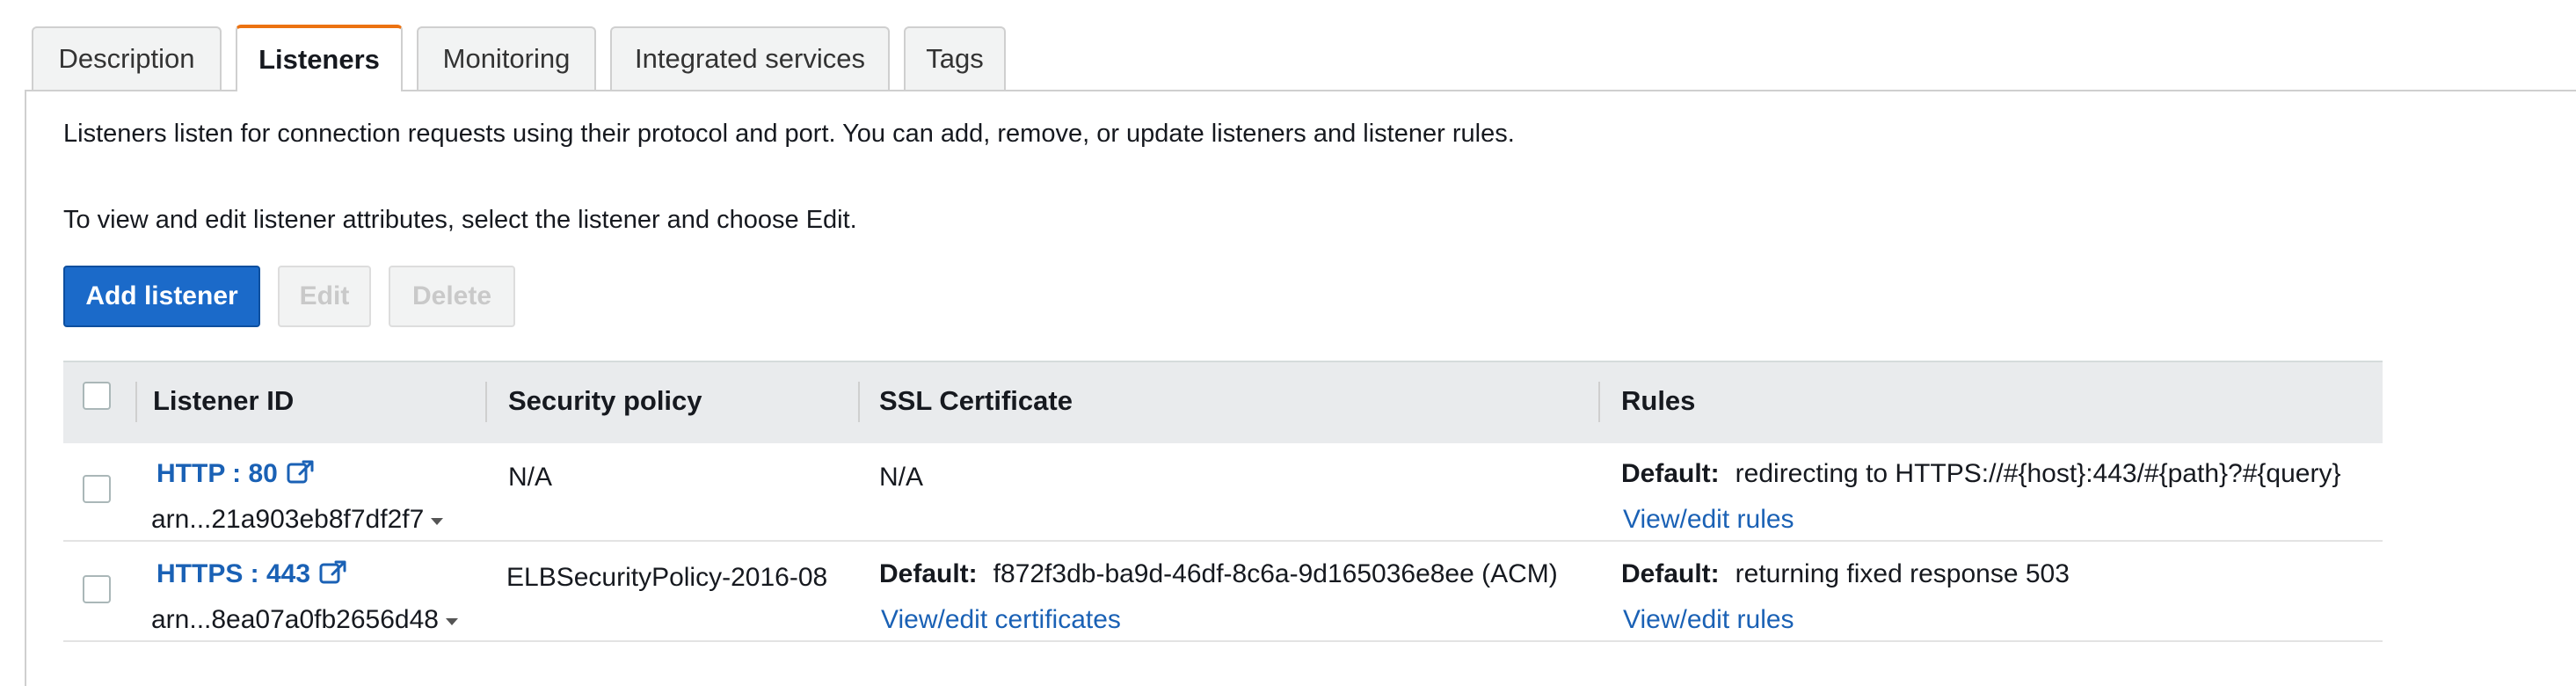 Image resolution: width=2576 pixels, height=686 pixels. Describe the element at coordinates (976, 401) in the screenshot. I see `column-header-ssl-certificate: SSL Certificate` at that location.